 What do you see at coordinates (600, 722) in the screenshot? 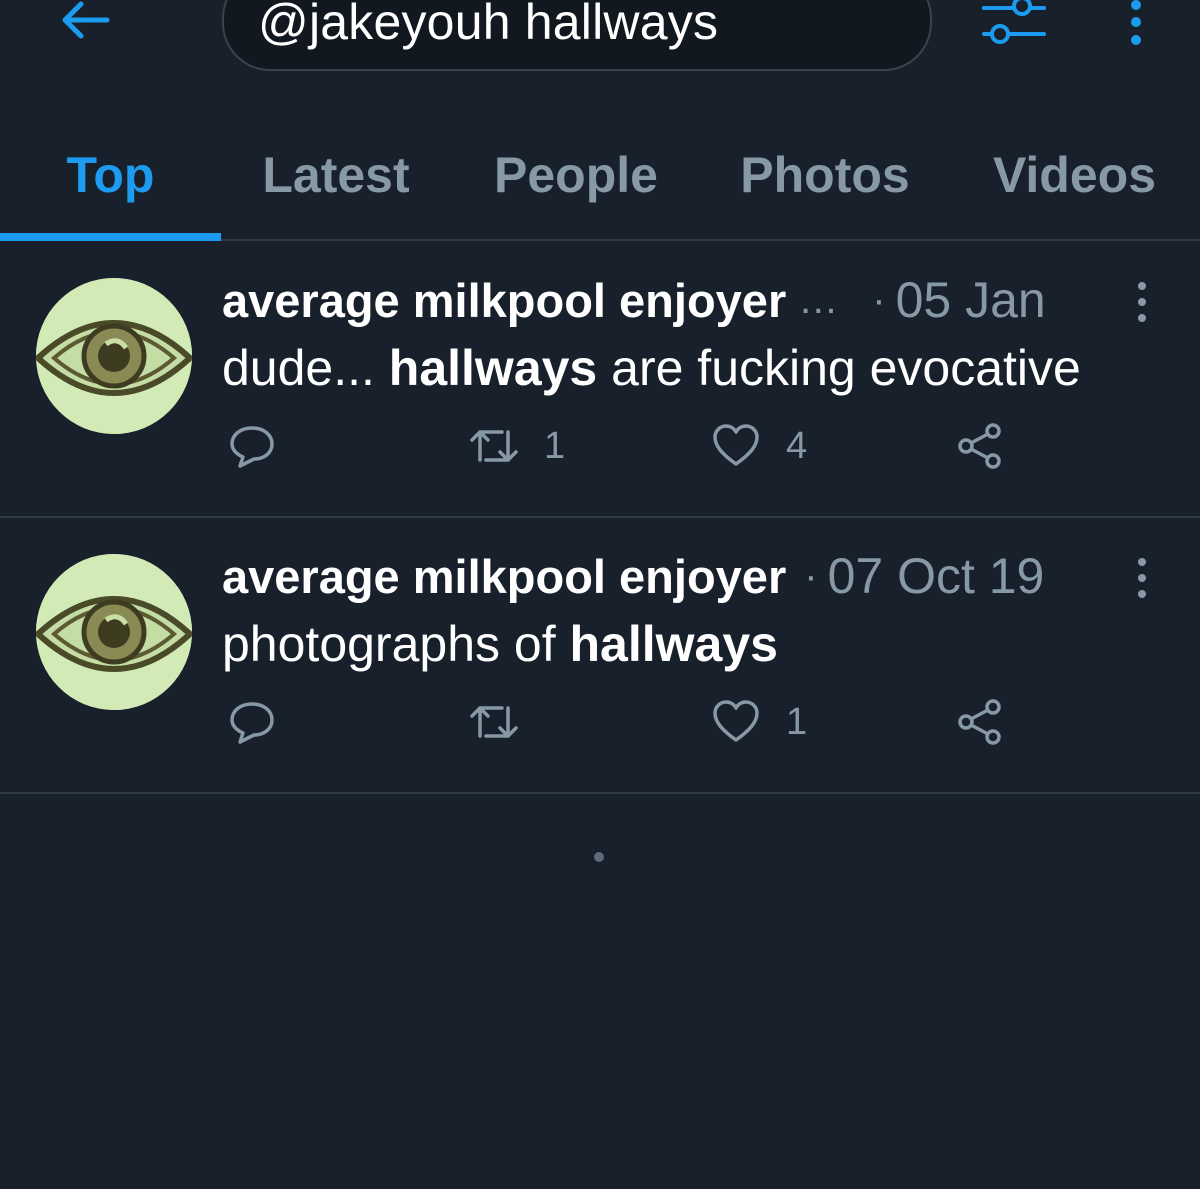
I see `tweet-actions: 1` at bounding box center [600, 722].